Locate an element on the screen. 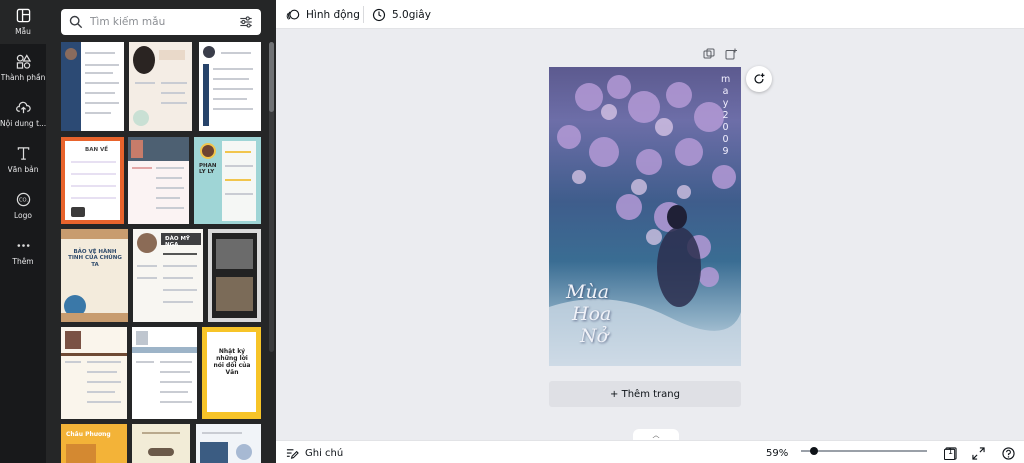  refresh-button is located at coordinates (759, 79).